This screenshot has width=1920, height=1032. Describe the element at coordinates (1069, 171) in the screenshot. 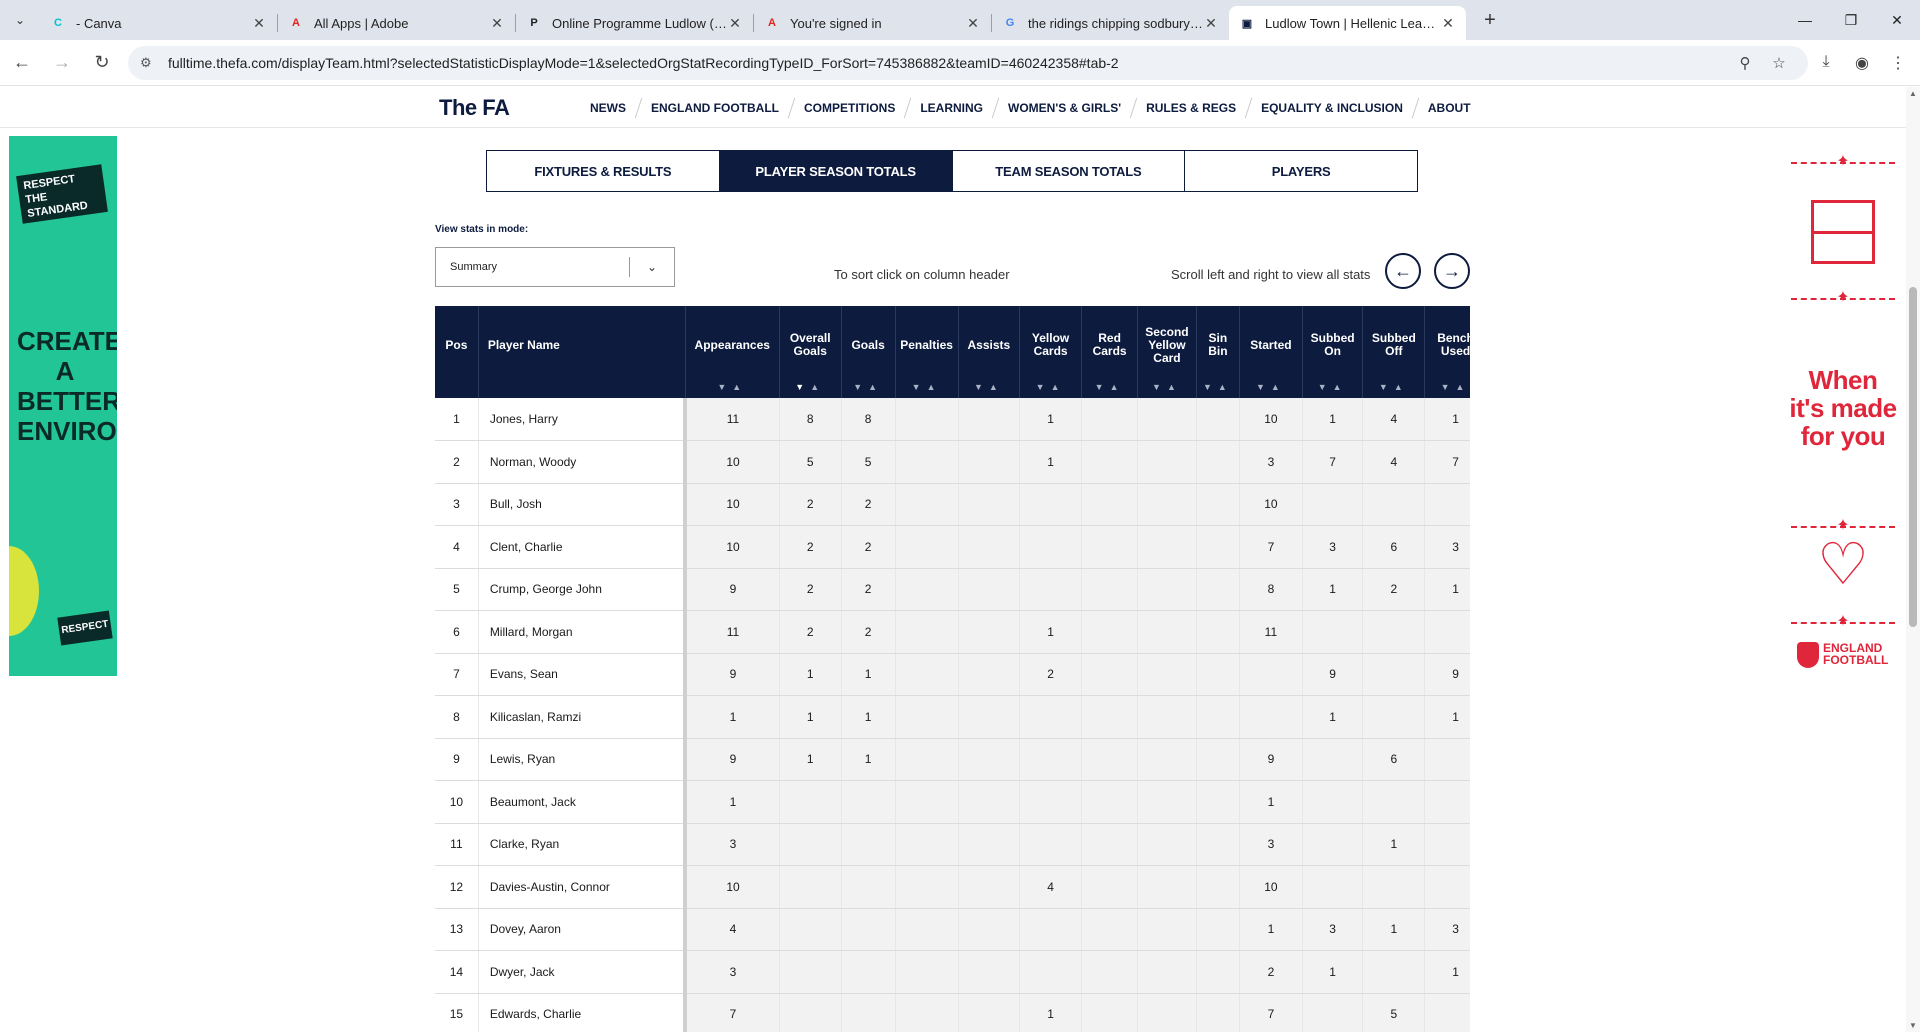

I see `tab-team-season-totals: TEAM SEASON TOTALS` at that location.